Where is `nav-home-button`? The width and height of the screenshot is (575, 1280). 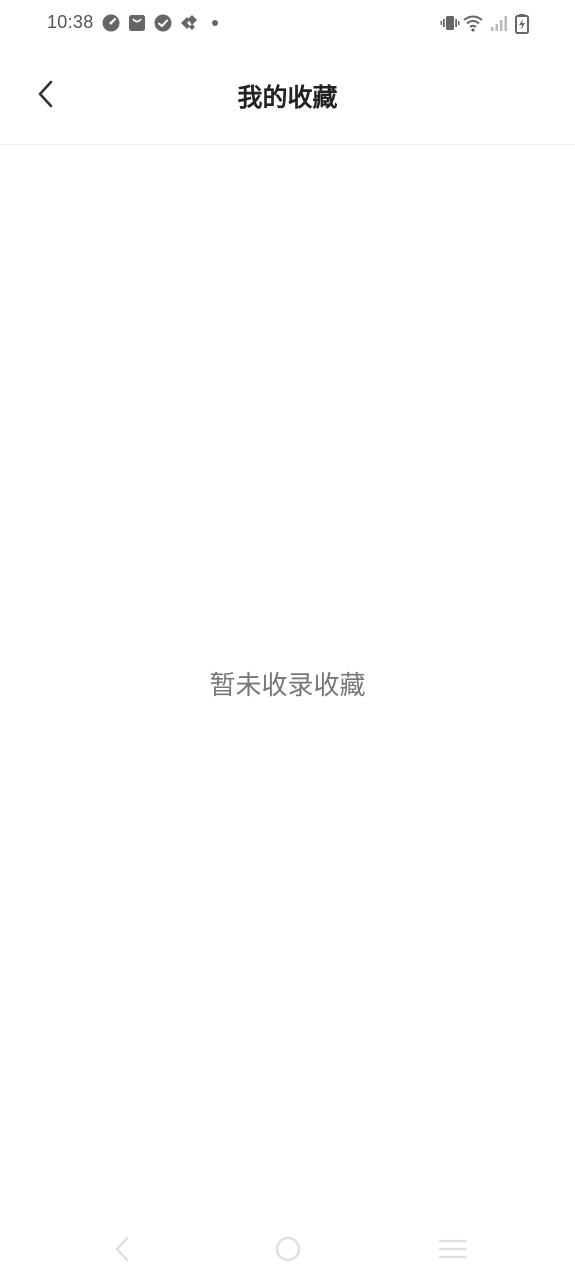 nav-home-button is located at coordinates (288, 1251).